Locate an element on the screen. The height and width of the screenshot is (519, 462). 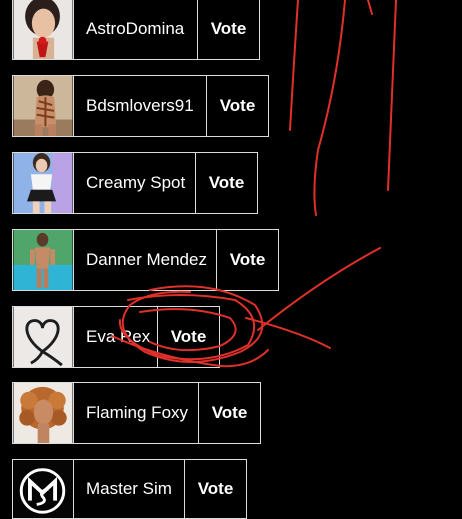
portrait-red-object-avatar is located at coordinates (43, 29).